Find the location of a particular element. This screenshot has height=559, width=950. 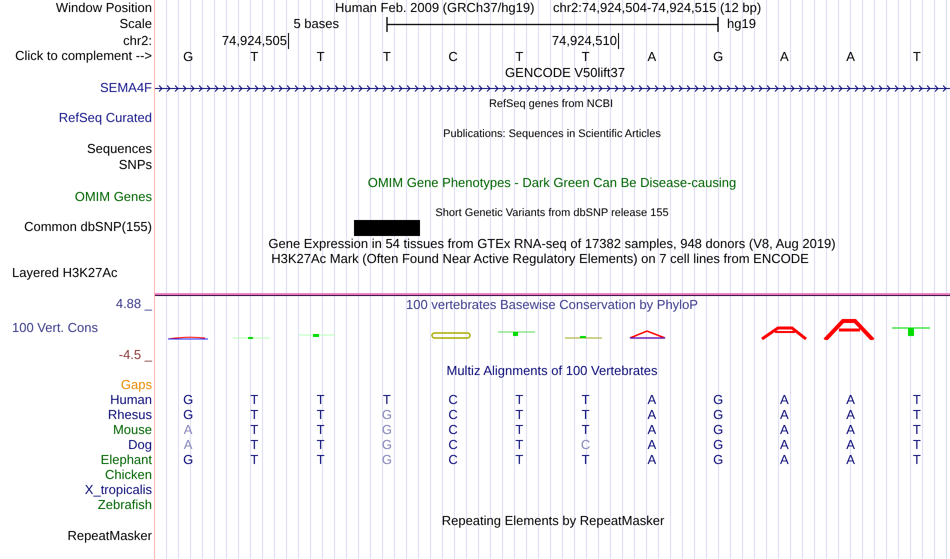

track-label: SEMA4F is located at coordinates (126, 87).